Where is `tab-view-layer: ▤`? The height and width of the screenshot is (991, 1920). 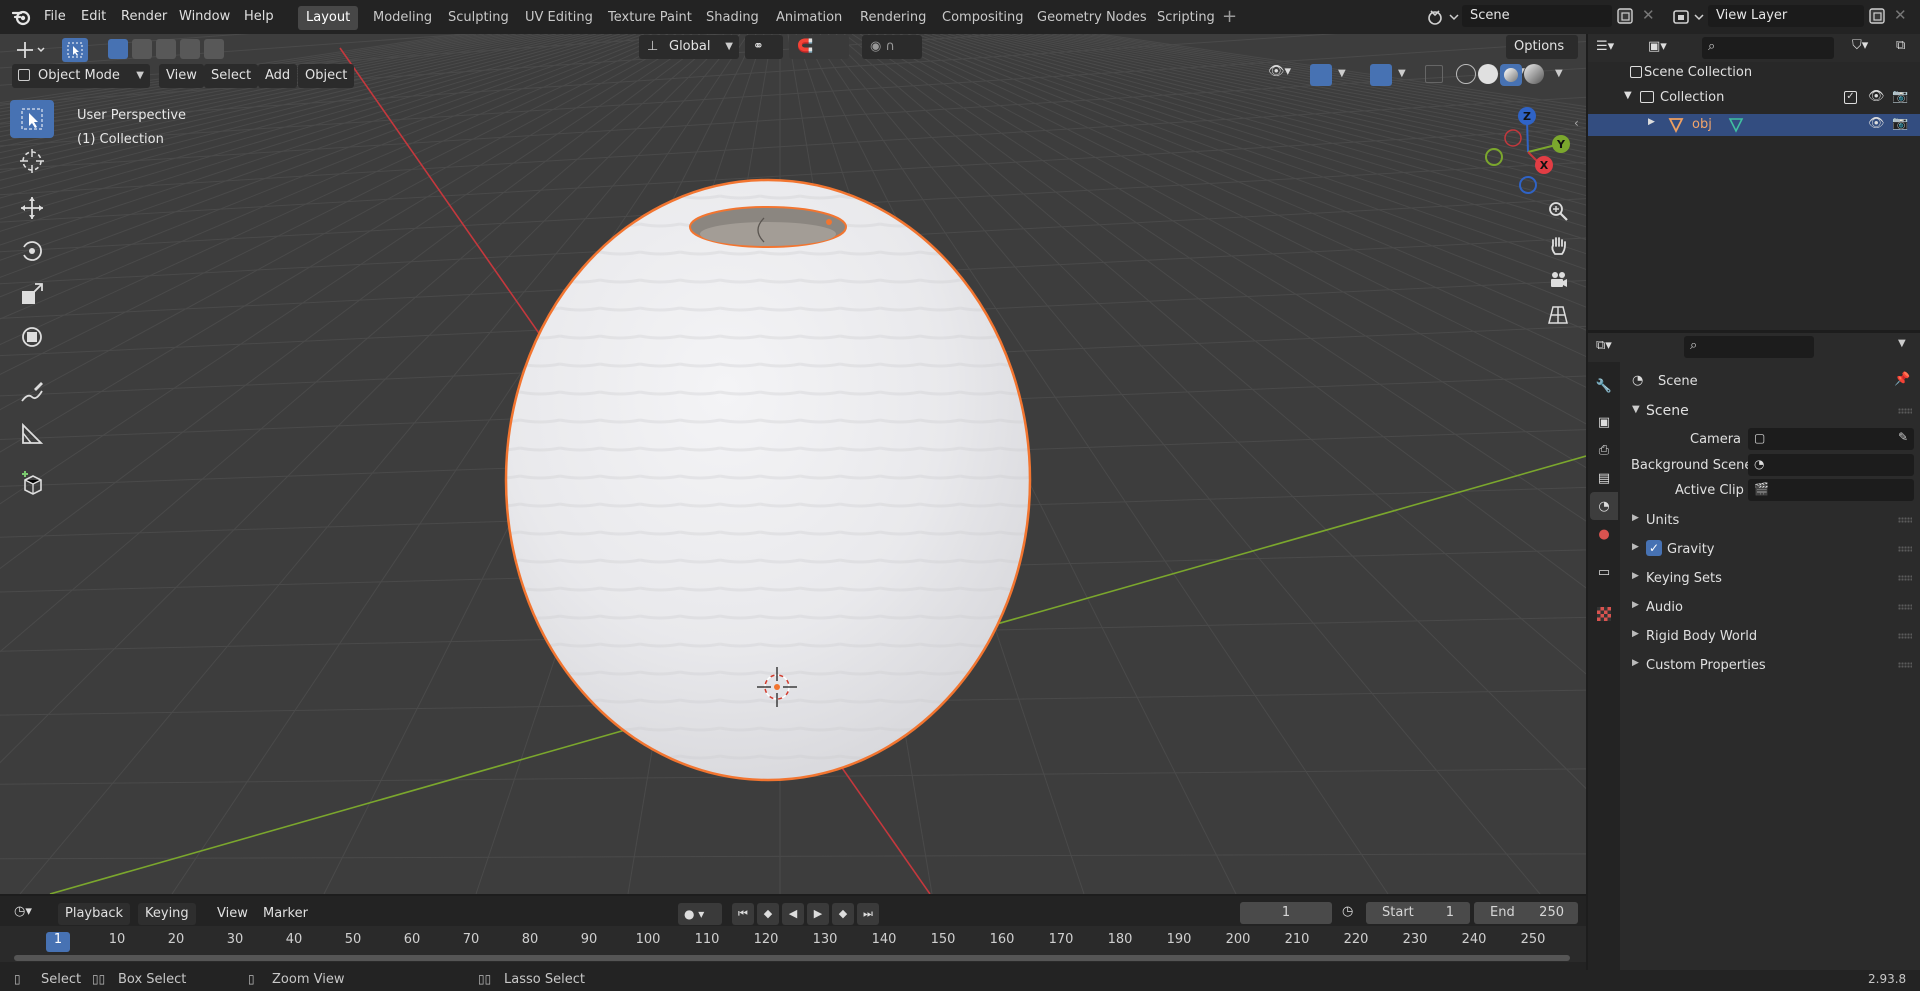 tab-view-layer: ▤ is located at coordinates (1604, 478).